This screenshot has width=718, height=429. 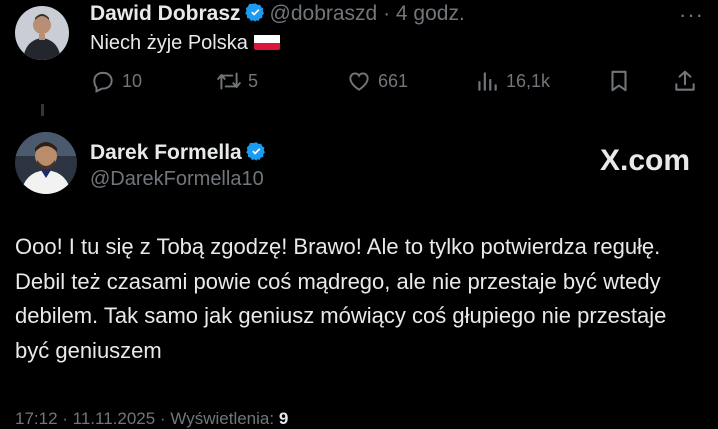 I want to click on share-icon, so click(x=685, y=80).